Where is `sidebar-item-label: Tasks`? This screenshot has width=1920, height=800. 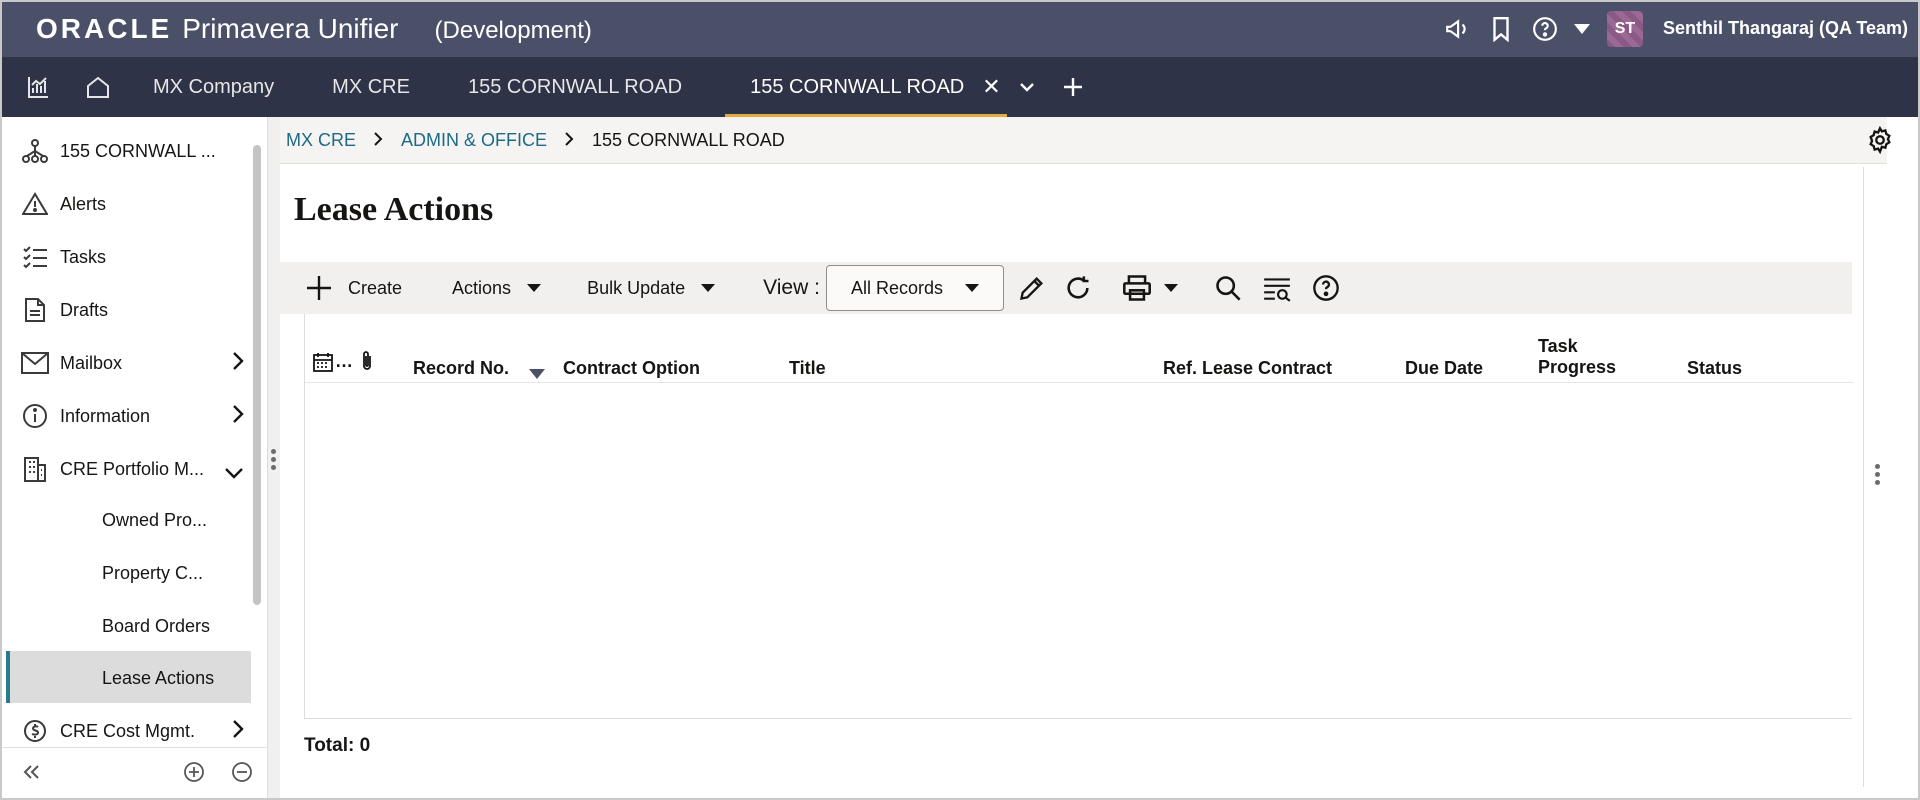
sidebar-item-label: Tasks is located at coordinates (83, 256).